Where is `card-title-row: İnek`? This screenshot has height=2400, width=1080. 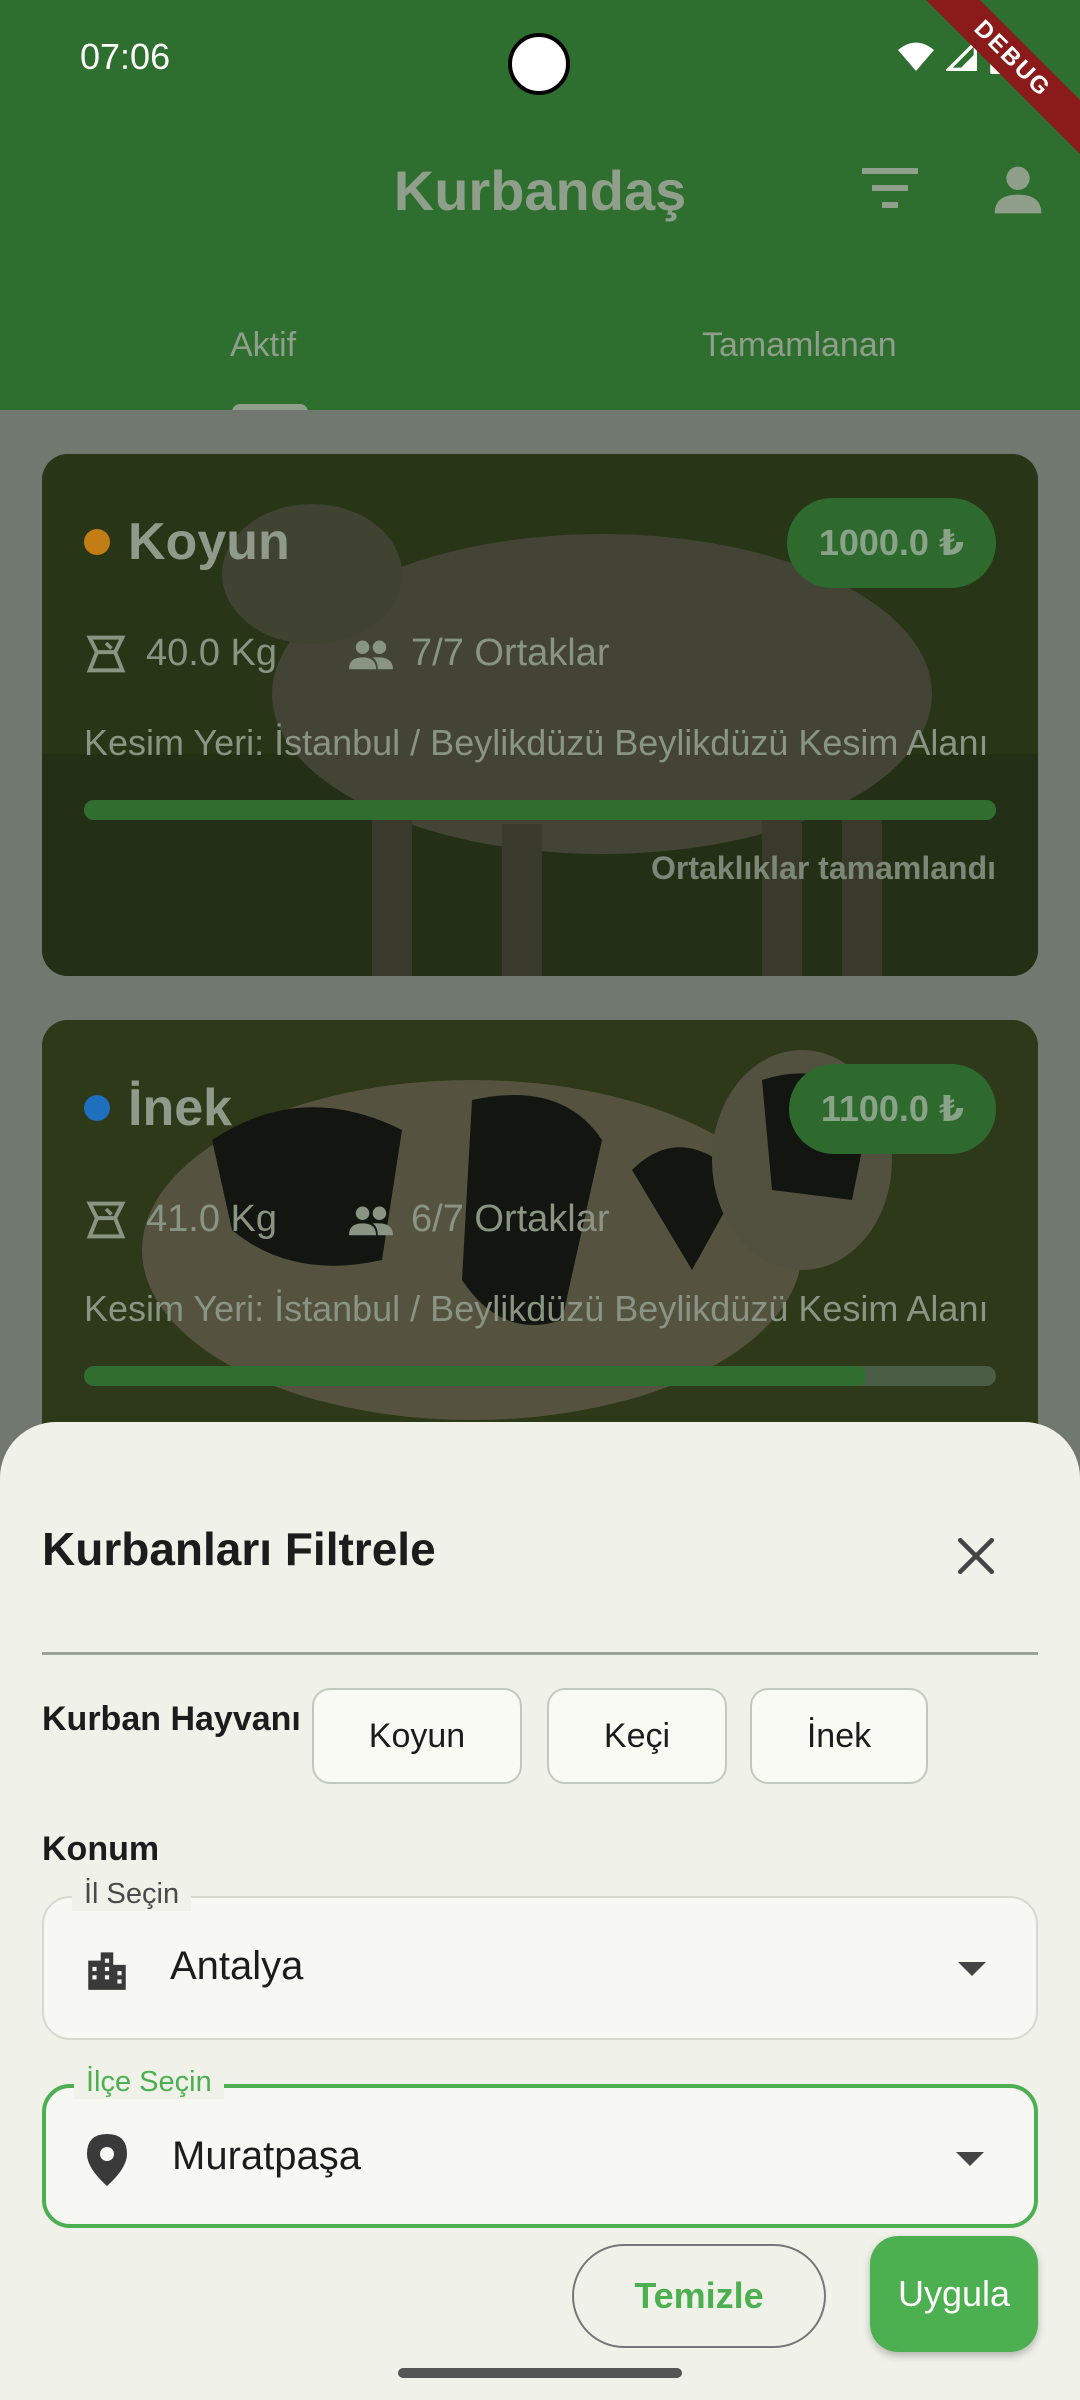
card-title-row: İnek is located at coordinates (158, 1108).